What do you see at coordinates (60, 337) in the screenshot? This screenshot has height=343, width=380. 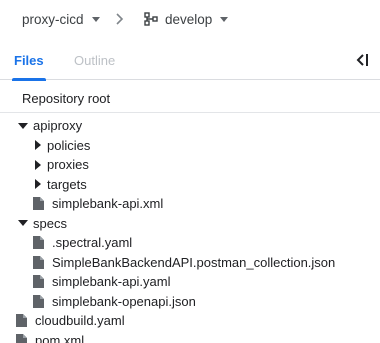 I see `tree-item-label: pom.xml` at bounding box center [60, 337].